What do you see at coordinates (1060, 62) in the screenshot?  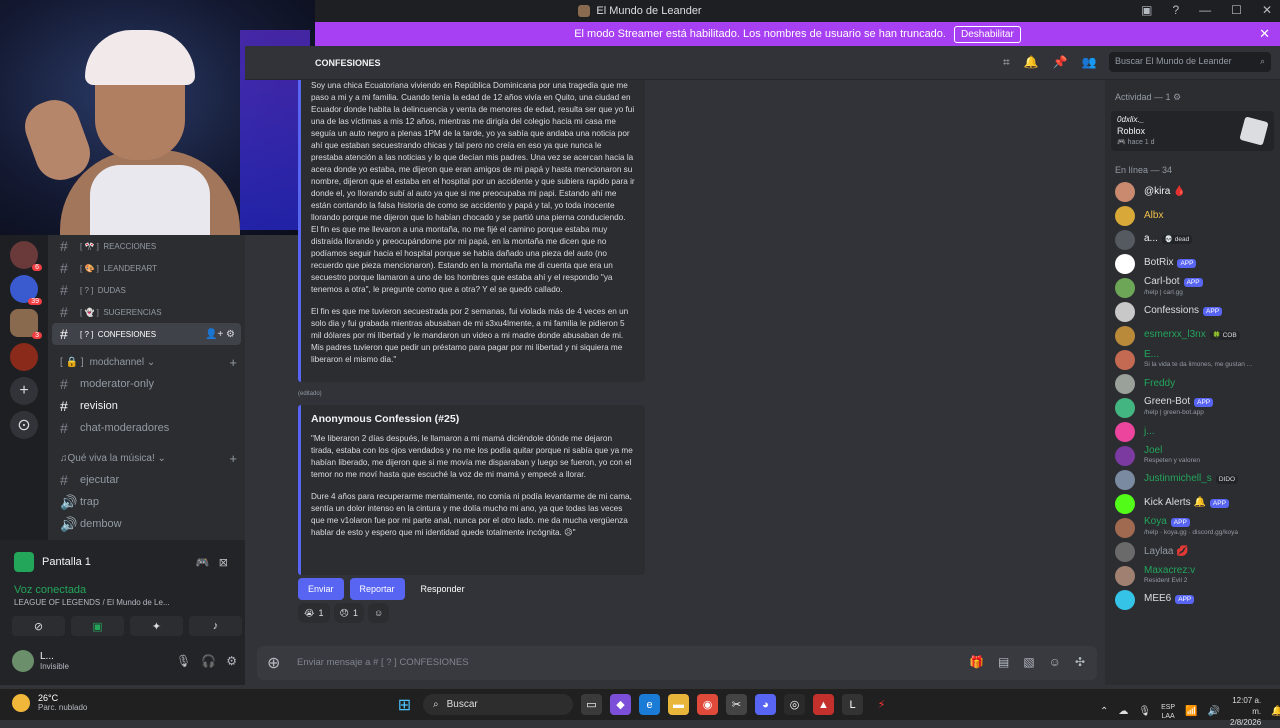 I see `pin-icon: 📌` at bounding box center [1060, 62].